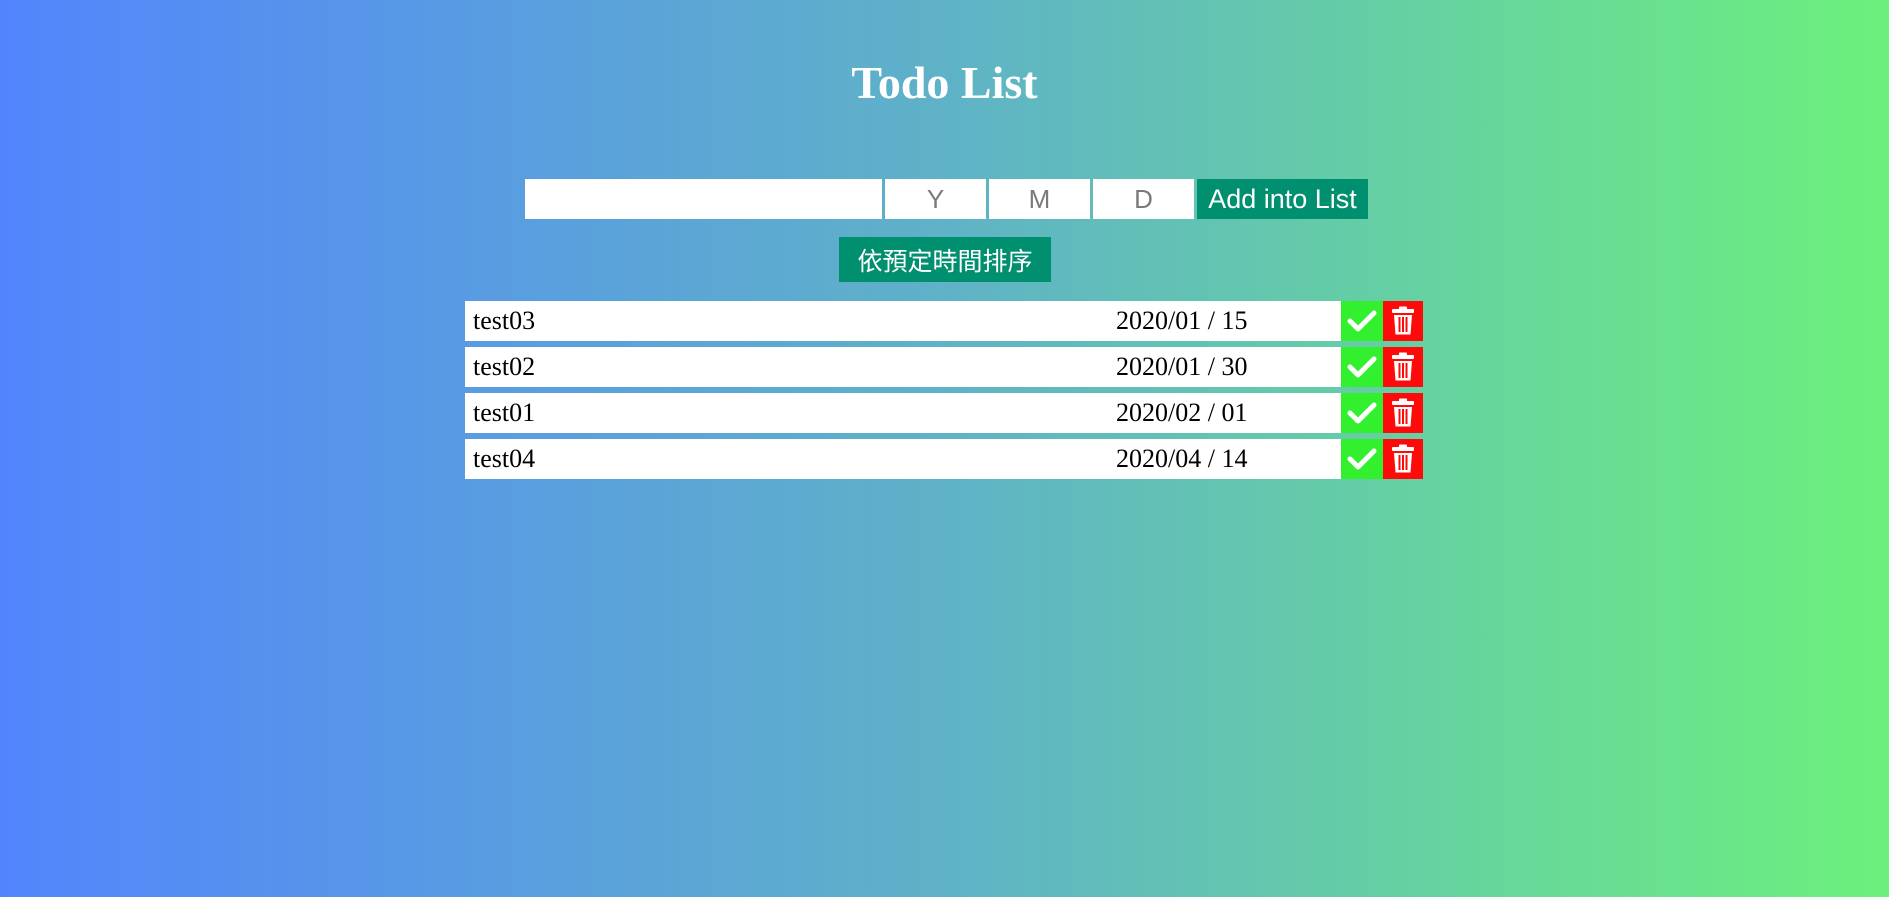 This screenshot has width=1889, height=897. Describe the element at coordinates (945, 259) in the screenshot. I see `sort-by-date-button: 依預定時間排序` at that location.